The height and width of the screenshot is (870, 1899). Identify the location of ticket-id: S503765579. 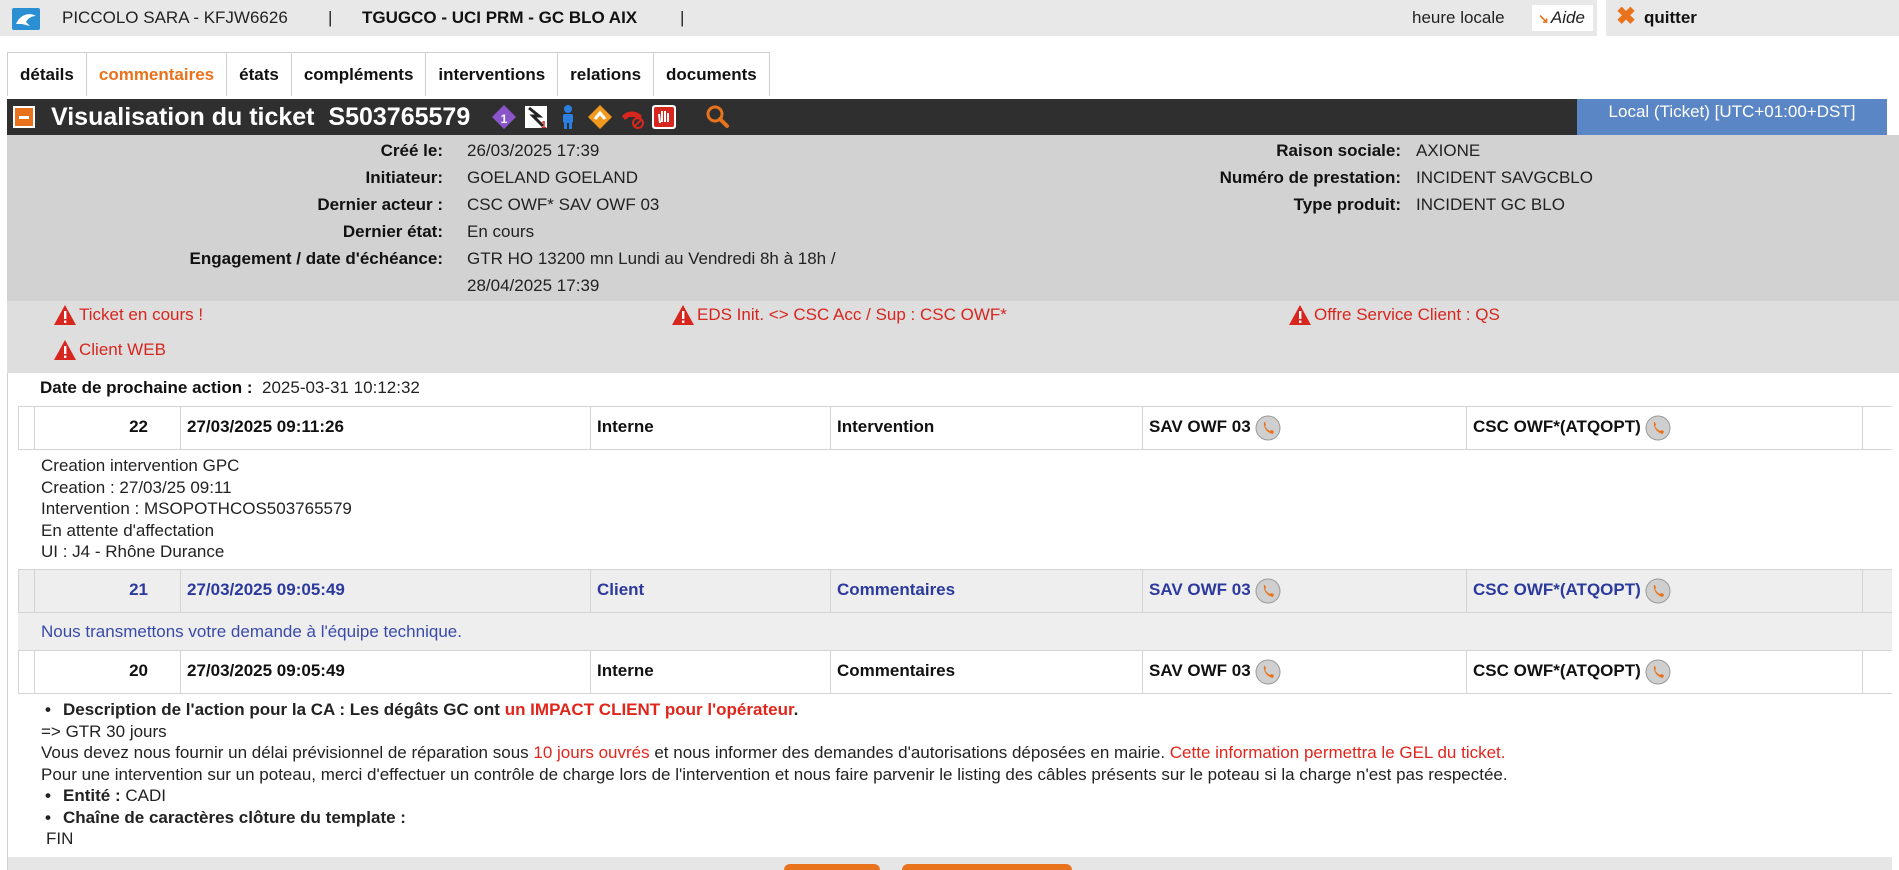
(399, 117).